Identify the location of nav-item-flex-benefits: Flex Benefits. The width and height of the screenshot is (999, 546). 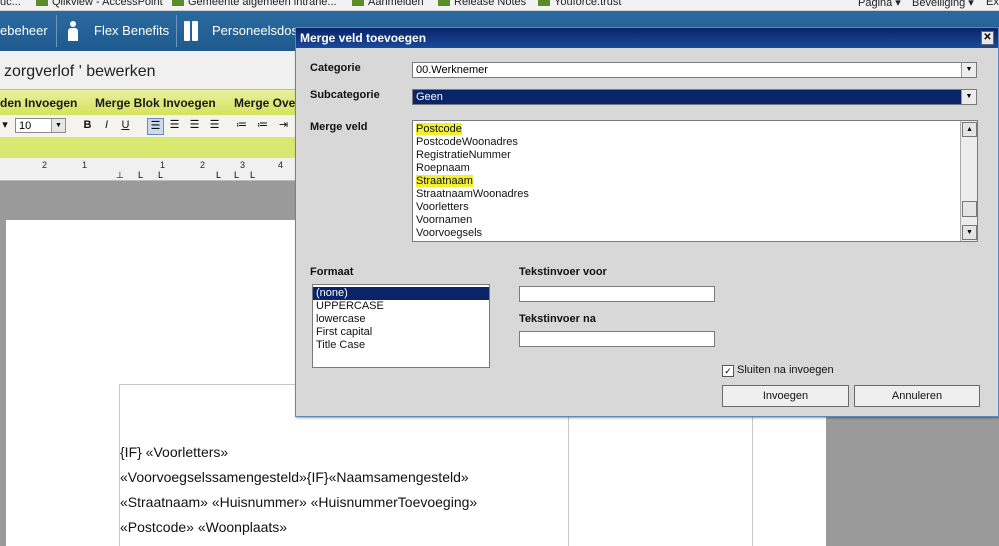
(131, 31).